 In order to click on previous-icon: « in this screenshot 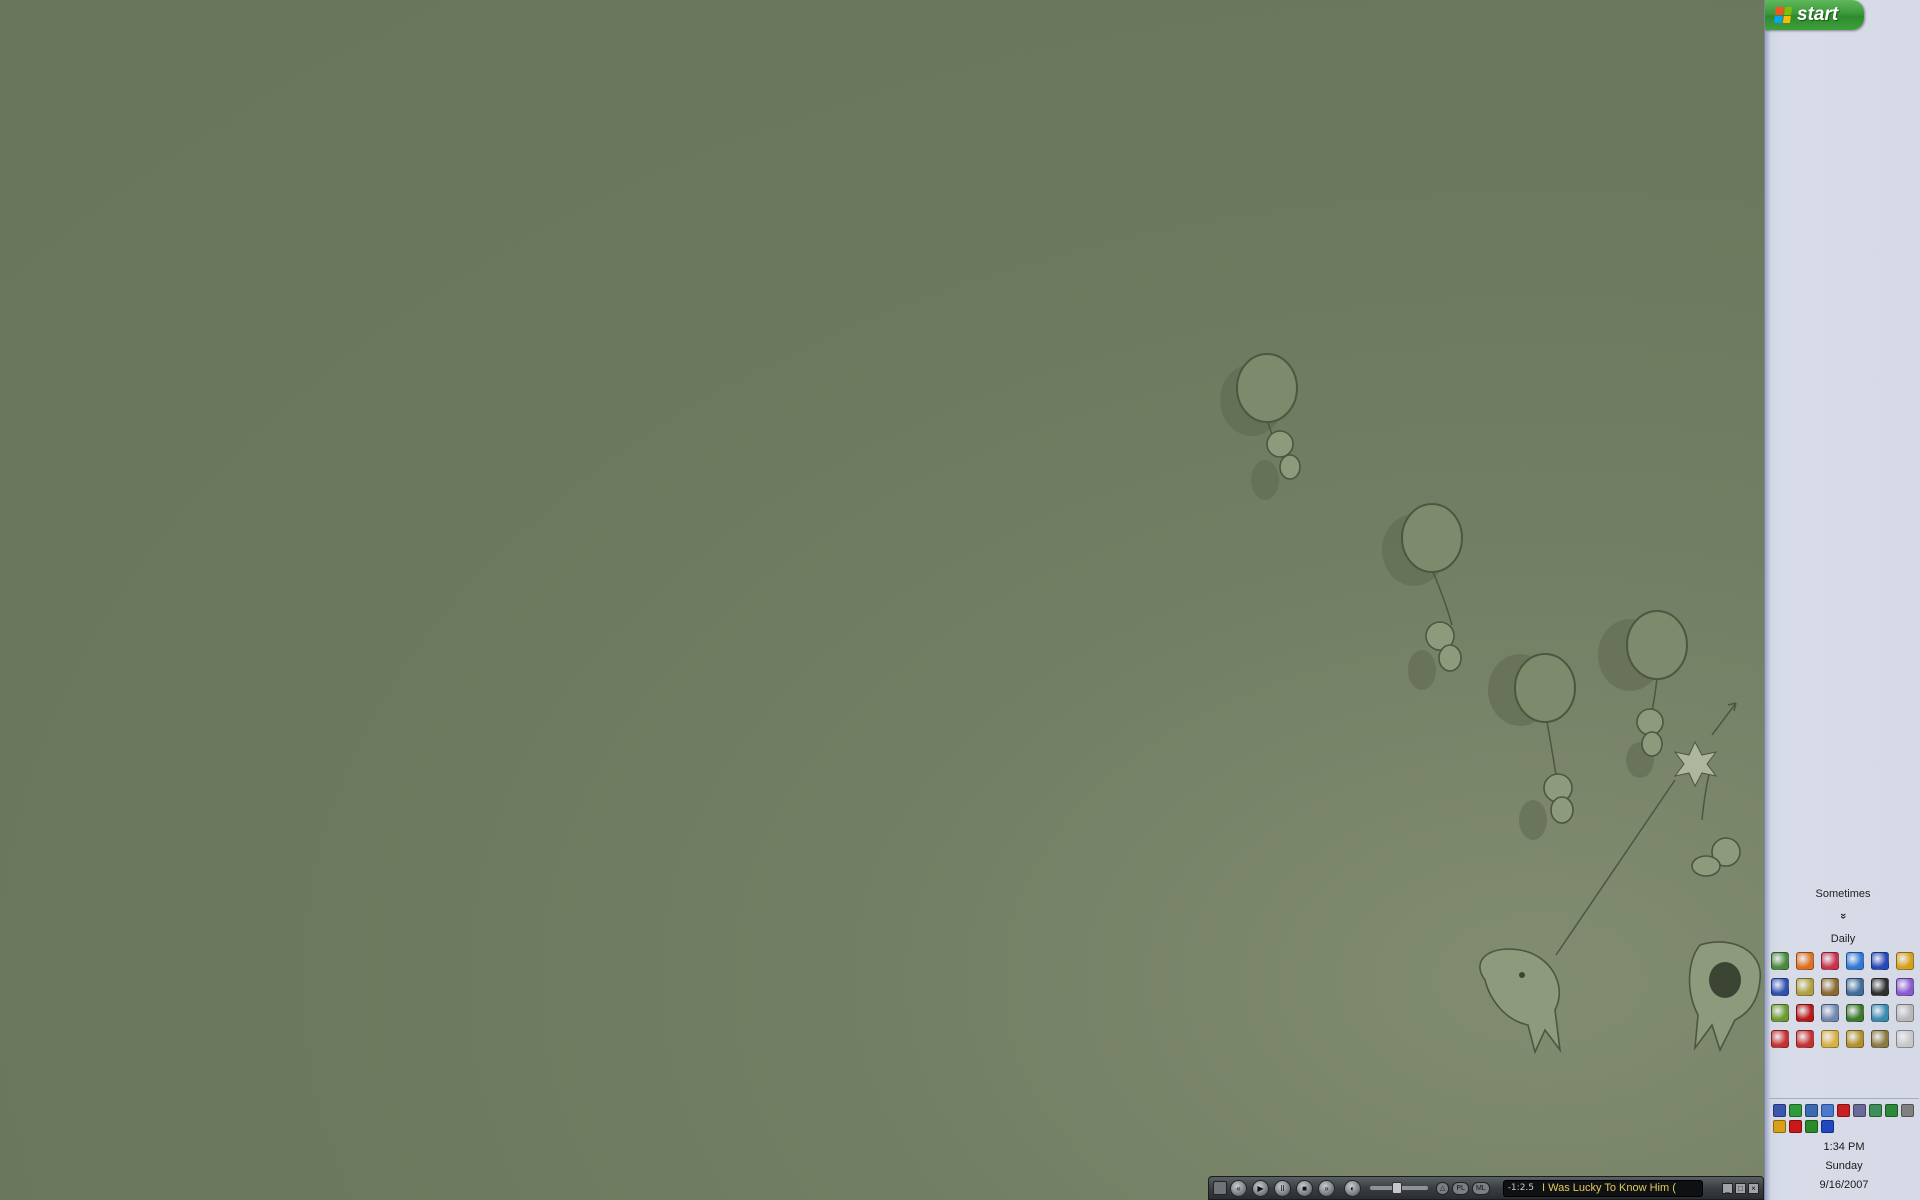, I will do `click(1238, 1188)`.